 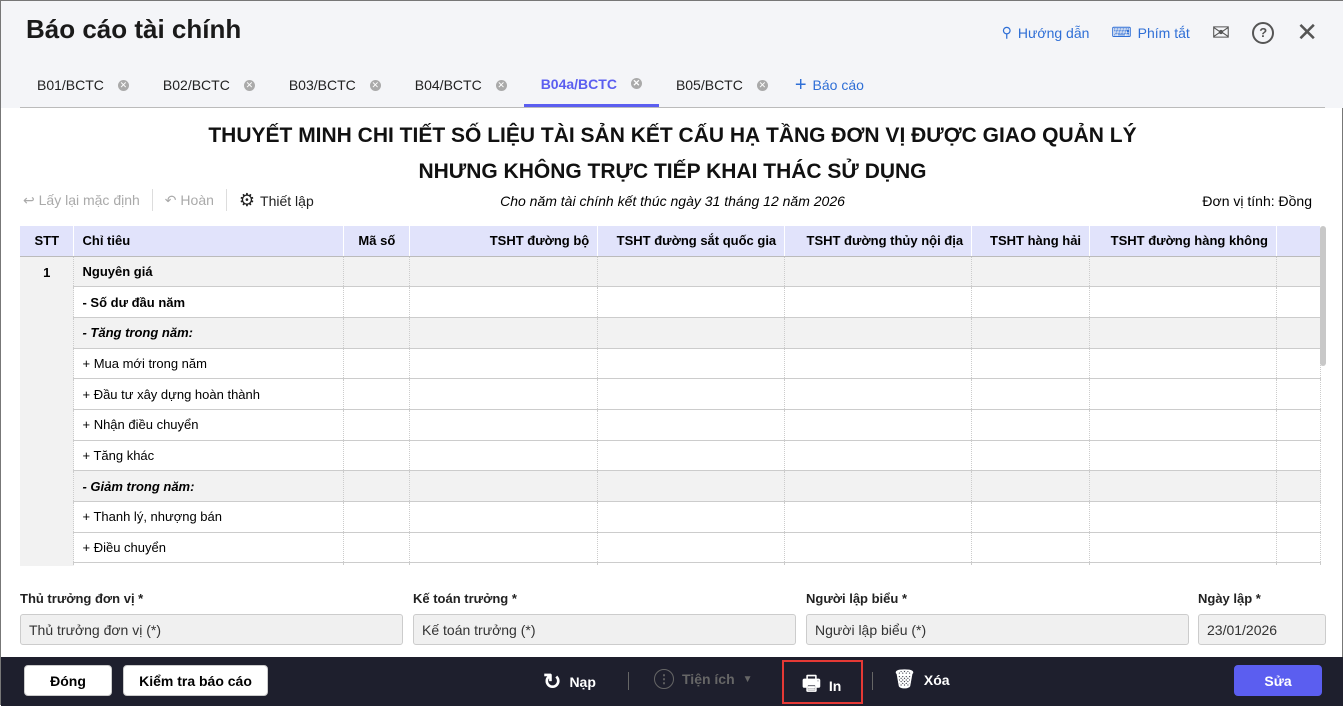 I want to click on table-row: + Tăng khác, so click(x=670, y=456).